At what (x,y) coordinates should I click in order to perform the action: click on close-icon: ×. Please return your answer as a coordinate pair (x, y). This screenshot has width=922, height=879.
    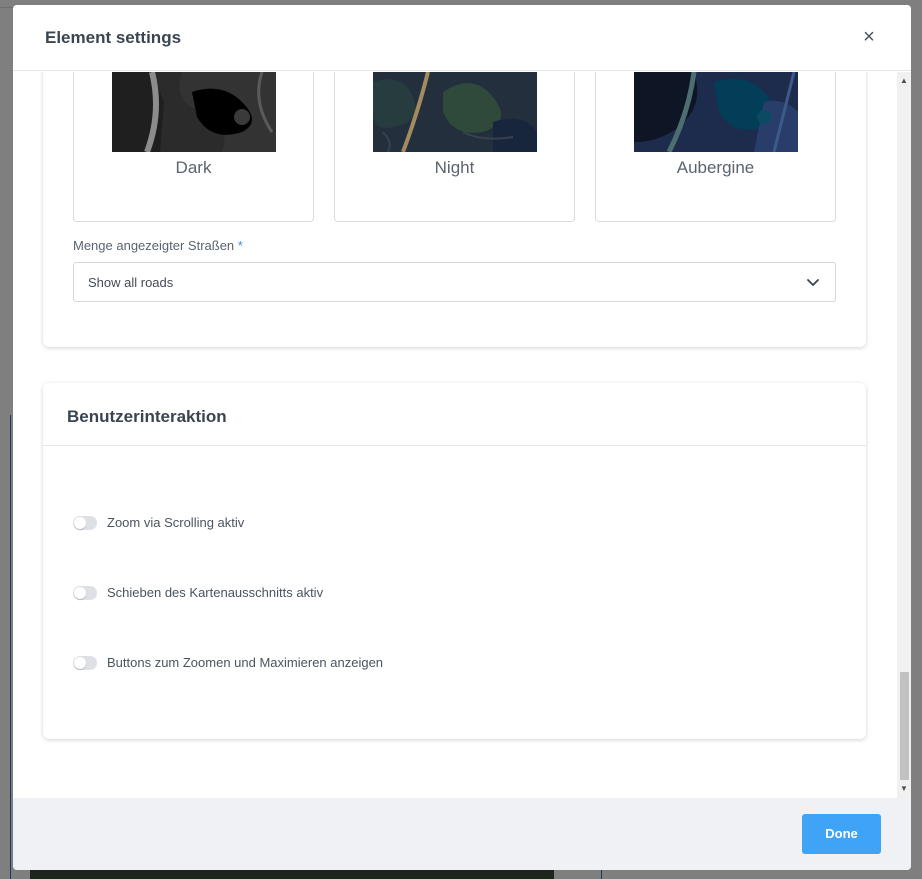
    Looking at the image, I should click on (869, 37).